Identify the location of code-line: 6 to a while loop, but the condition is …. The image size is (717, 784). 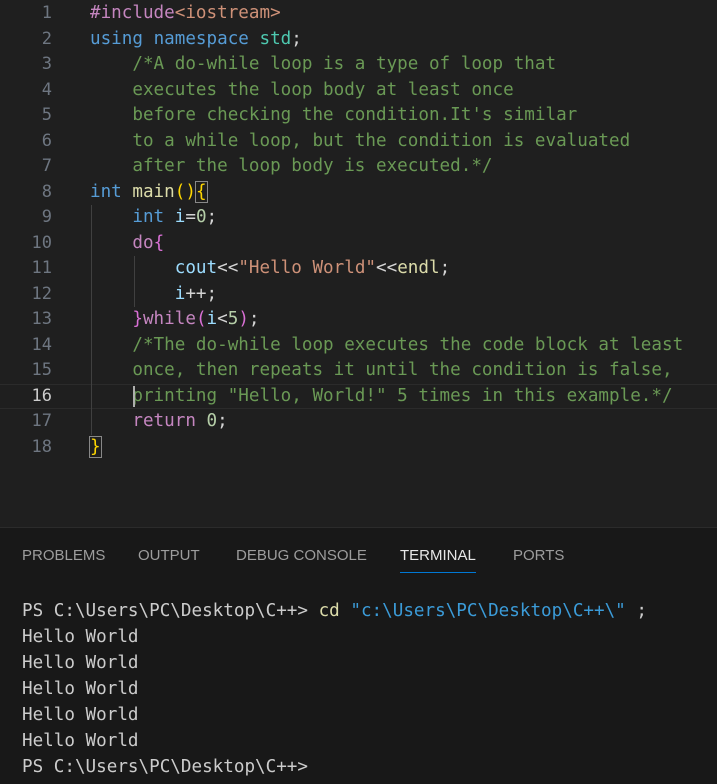
(358, 142).